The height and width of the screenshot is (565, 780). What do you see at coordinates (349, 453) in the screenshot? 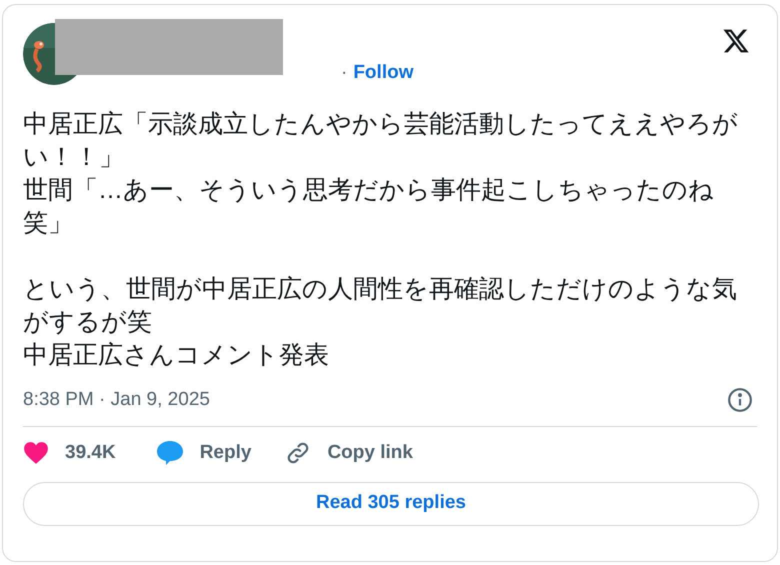
I see `copy-link-button: Copy link` at bounding box center [349, 453].